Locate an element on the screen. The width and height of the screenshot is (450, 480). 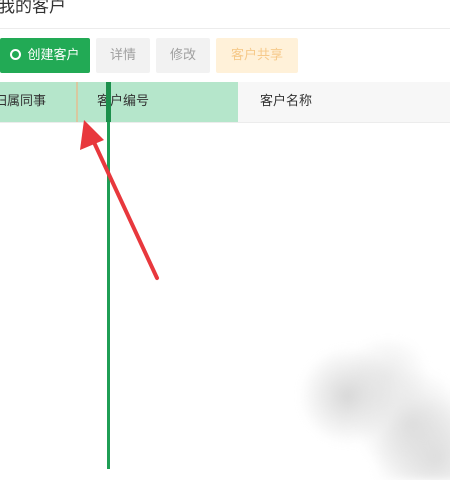
create-customer-button: 创建客户 is located at coordinates (45, 55).